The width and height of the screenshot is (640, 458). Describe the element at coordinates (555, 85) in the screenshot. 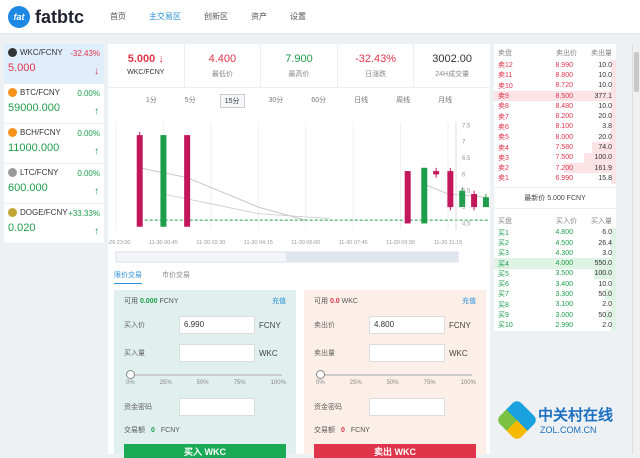

I see `ask-row: 卖10 8.720 10.0` at that location.